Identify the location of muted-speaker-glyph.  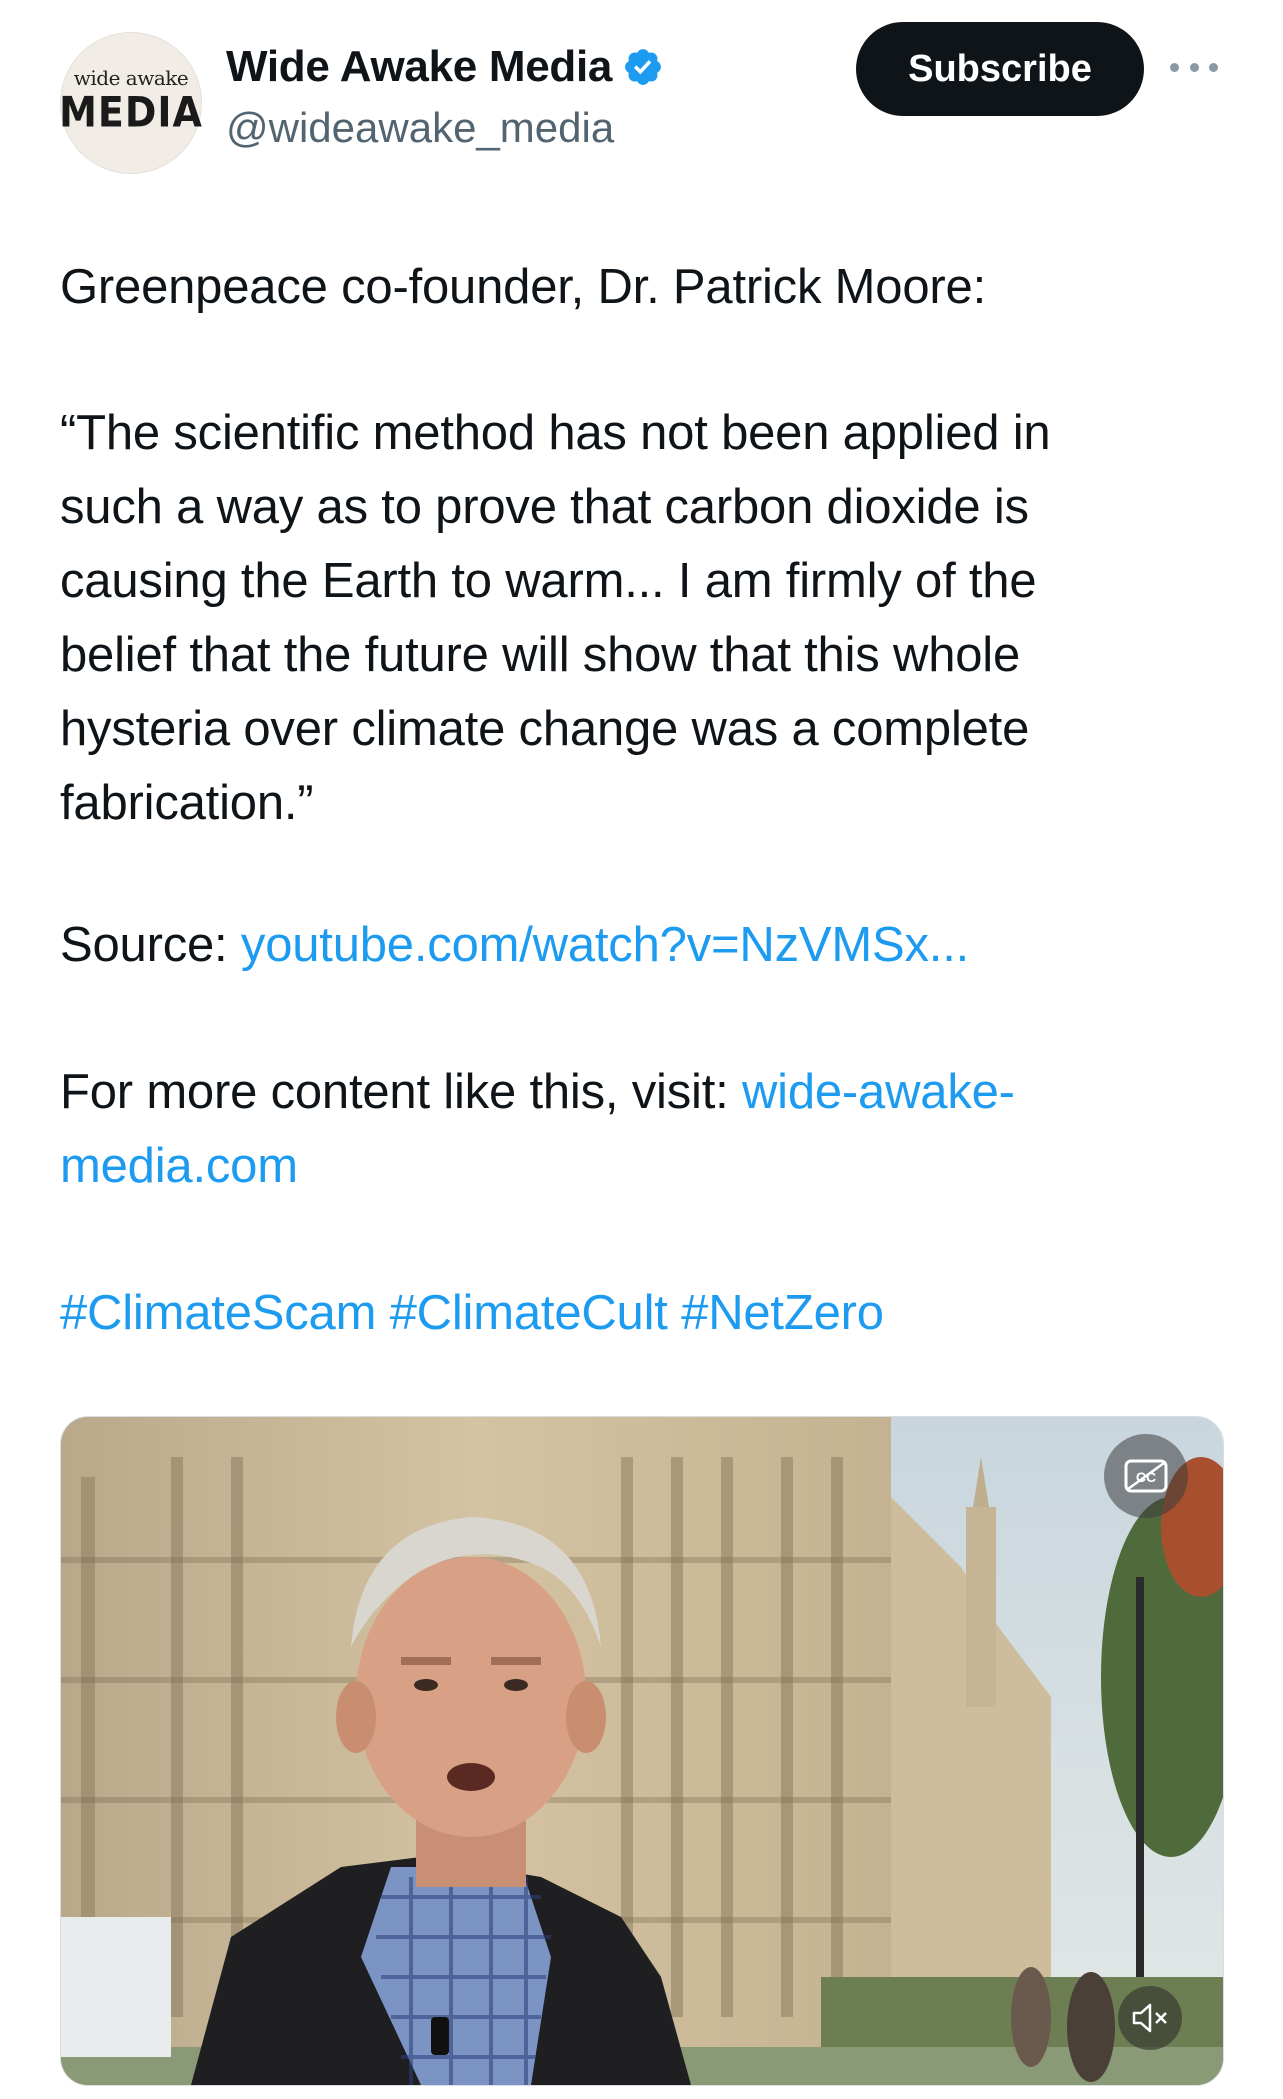
(1149, 2018).